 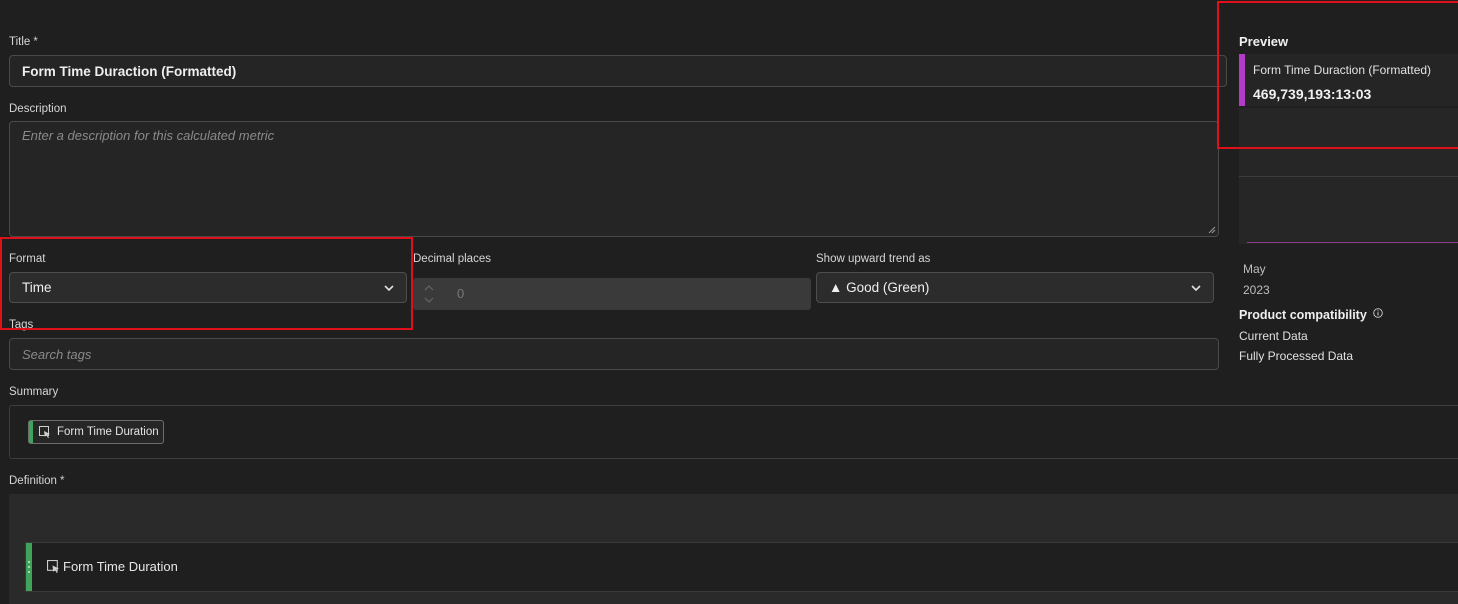 I want to click on tags-field, so click(x=614, y=354).